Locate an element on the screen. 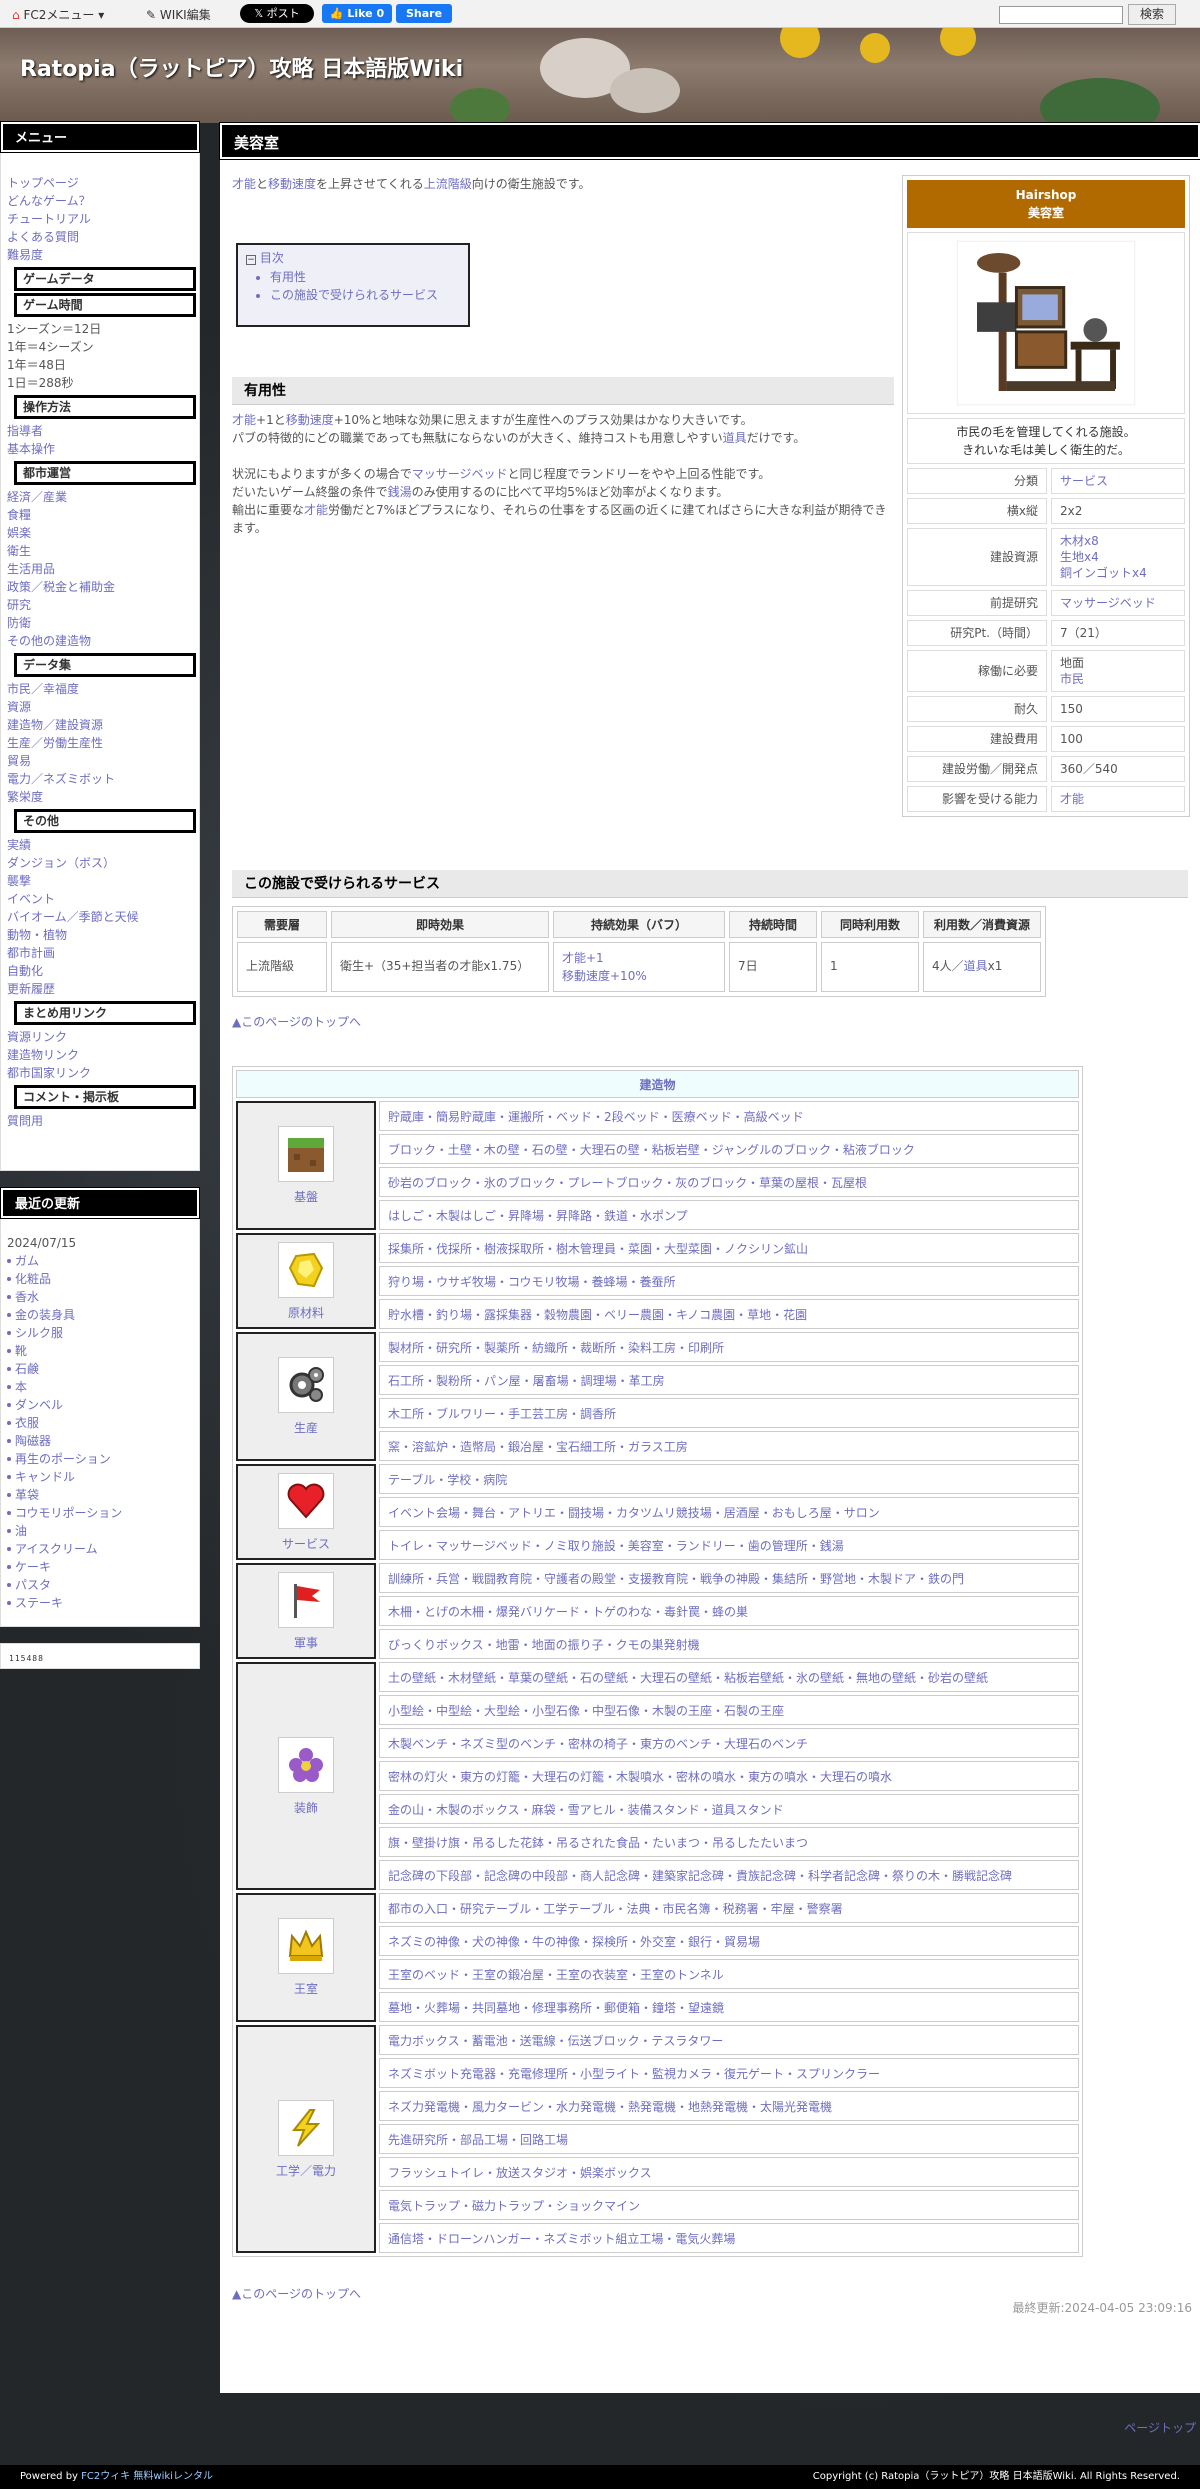  building-list: 小型絵・中型絵・大型絵・小型石像・中型石像・木製の王座・石製の王座 is located at coordinates (729, 1710).